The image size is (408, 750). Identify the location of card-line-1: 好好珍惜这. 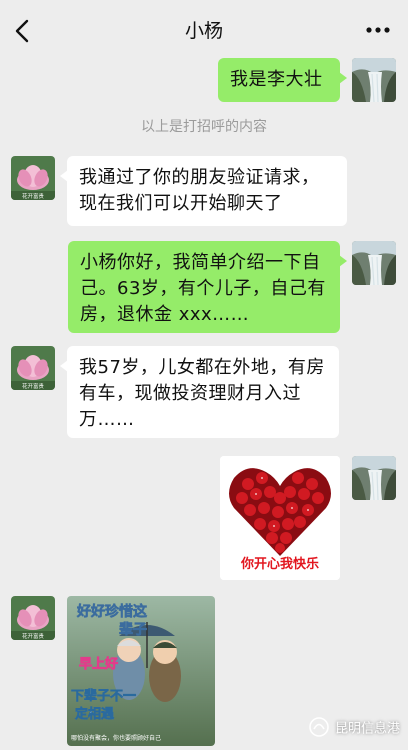
(111, 611).